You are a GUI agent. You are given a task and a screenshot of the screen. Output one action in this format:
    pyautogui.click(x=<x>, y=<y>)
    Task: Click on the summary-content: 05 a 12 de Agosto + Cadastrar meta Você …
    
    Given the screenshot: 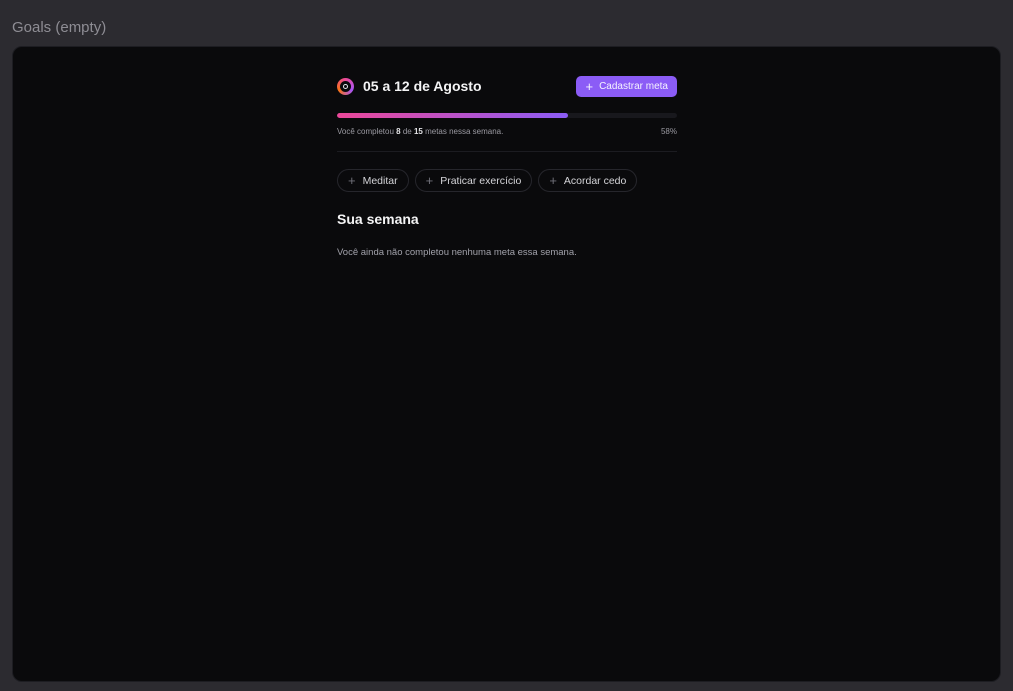 What is the action you would take?
    pyautogui.click(x=507, y=166)
    